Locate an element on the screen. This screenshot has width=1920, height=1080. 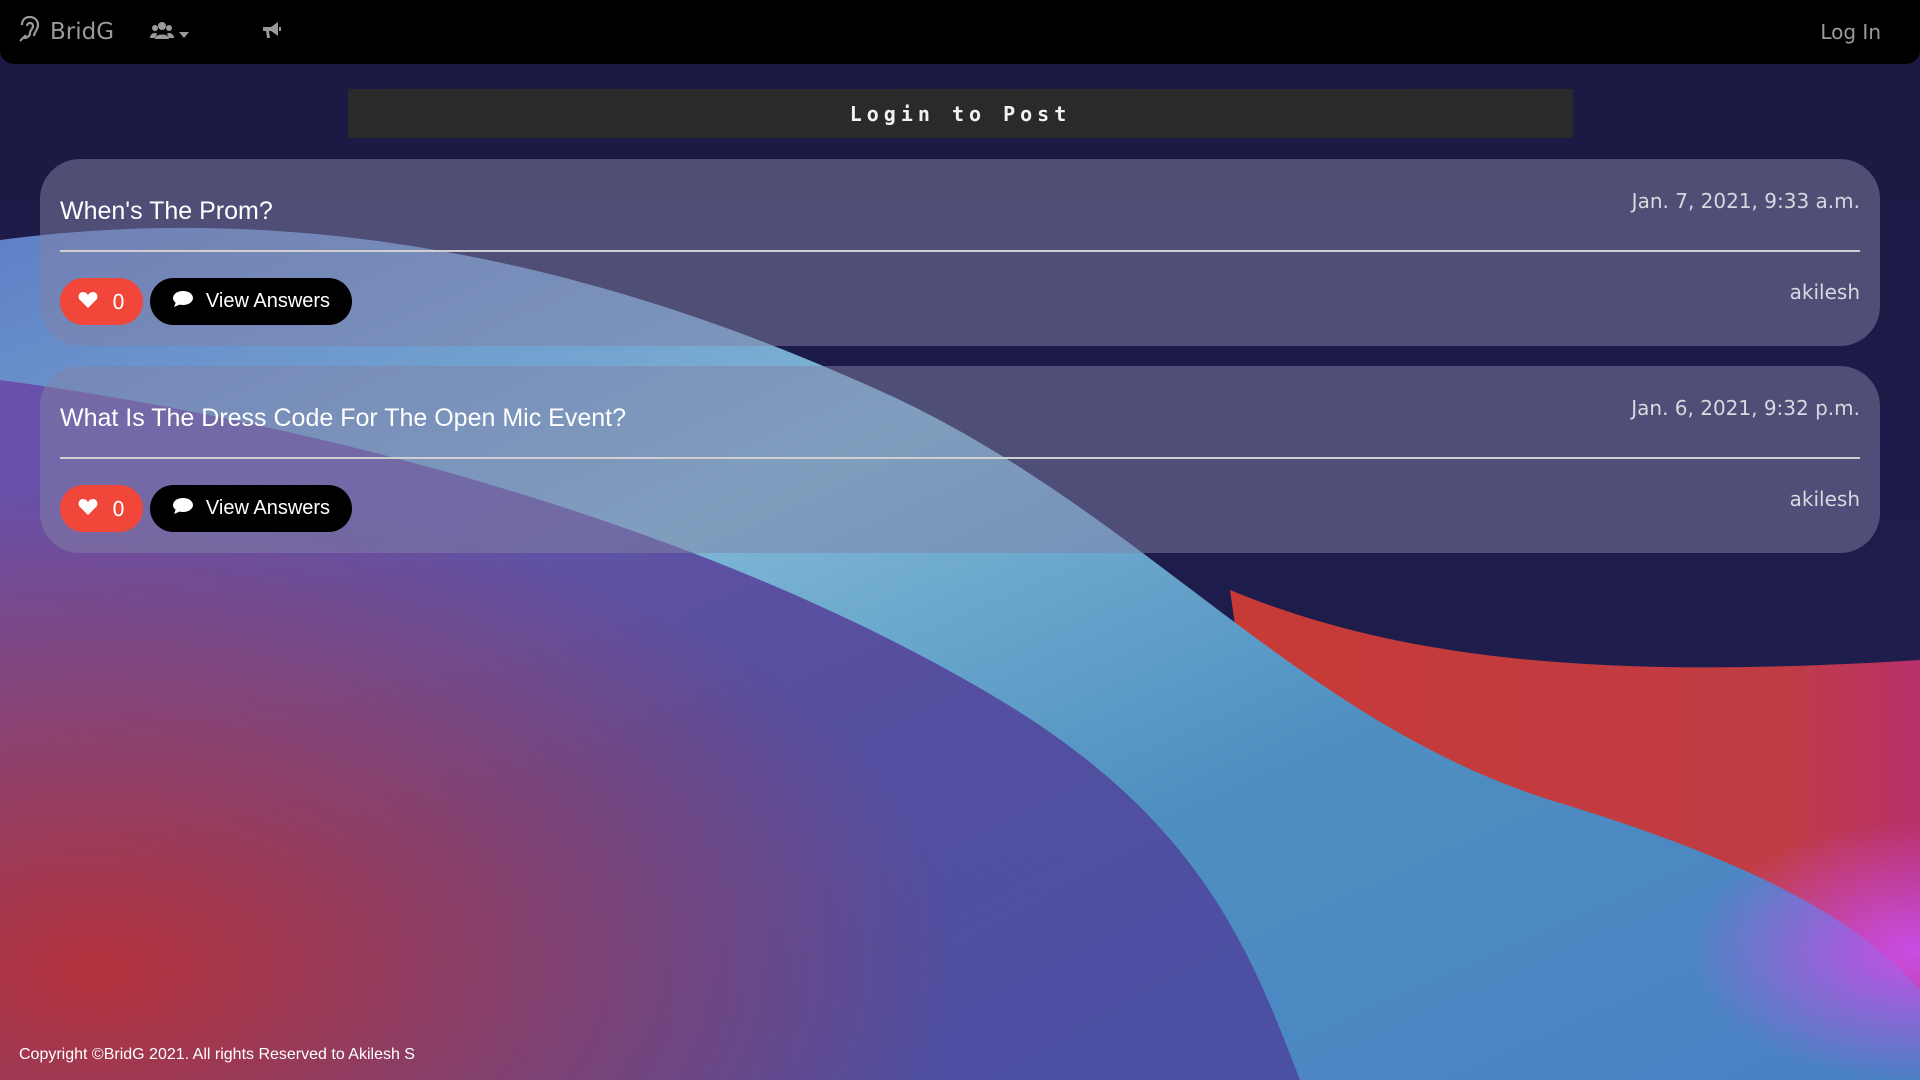
brand-name: BridG is located at coordinates (82, 32).